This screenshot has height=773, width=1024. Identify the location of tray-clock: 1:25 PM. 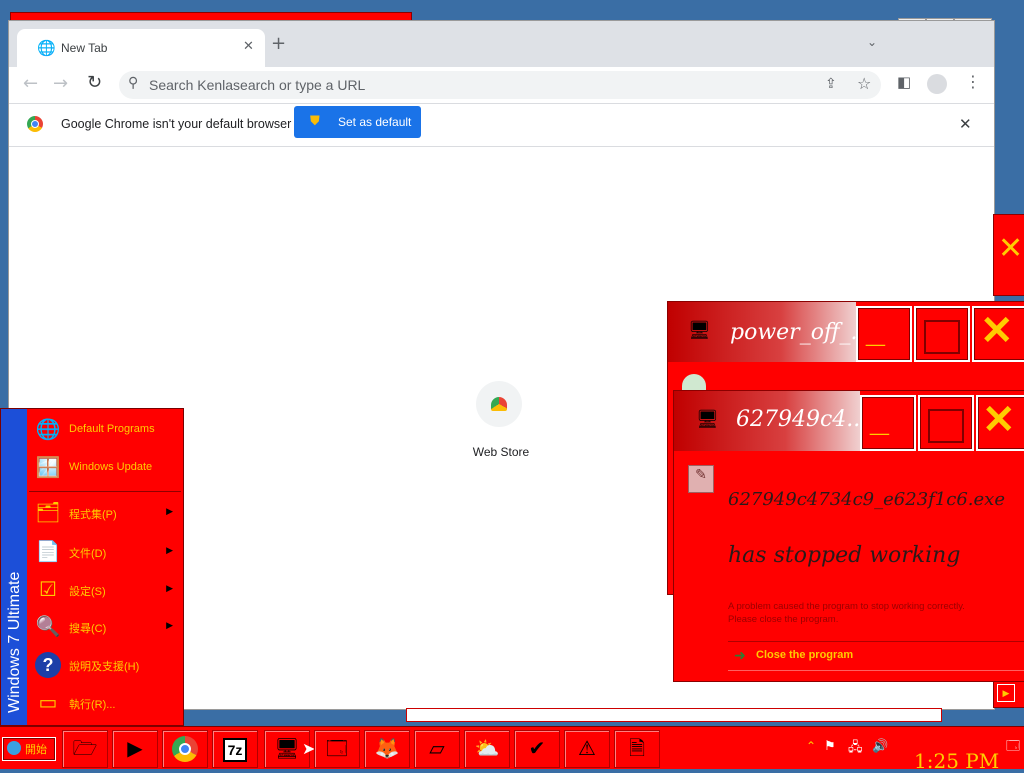
(956, 761).